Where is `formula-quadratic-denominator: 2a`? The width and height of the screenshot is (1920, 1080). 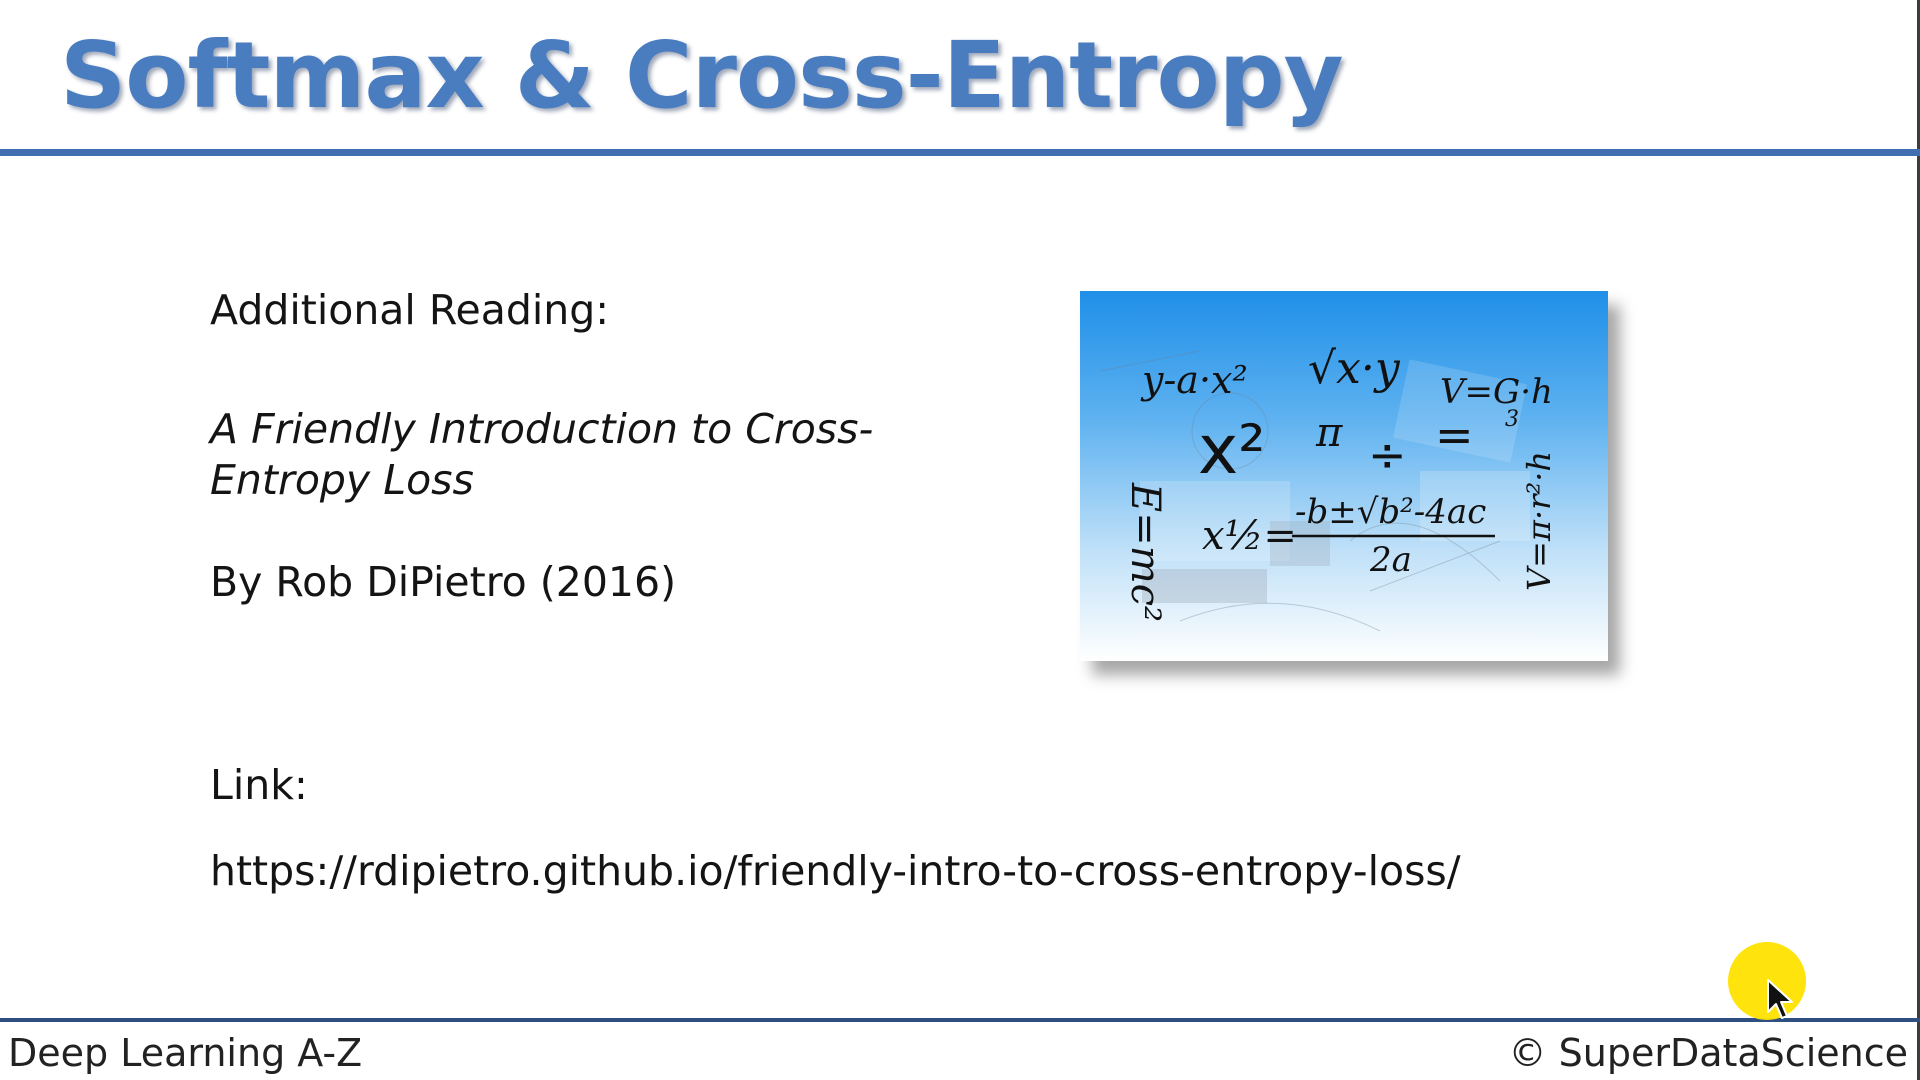
formula-quadratic-denominator: 2a is located at coordinates (1390, 560).